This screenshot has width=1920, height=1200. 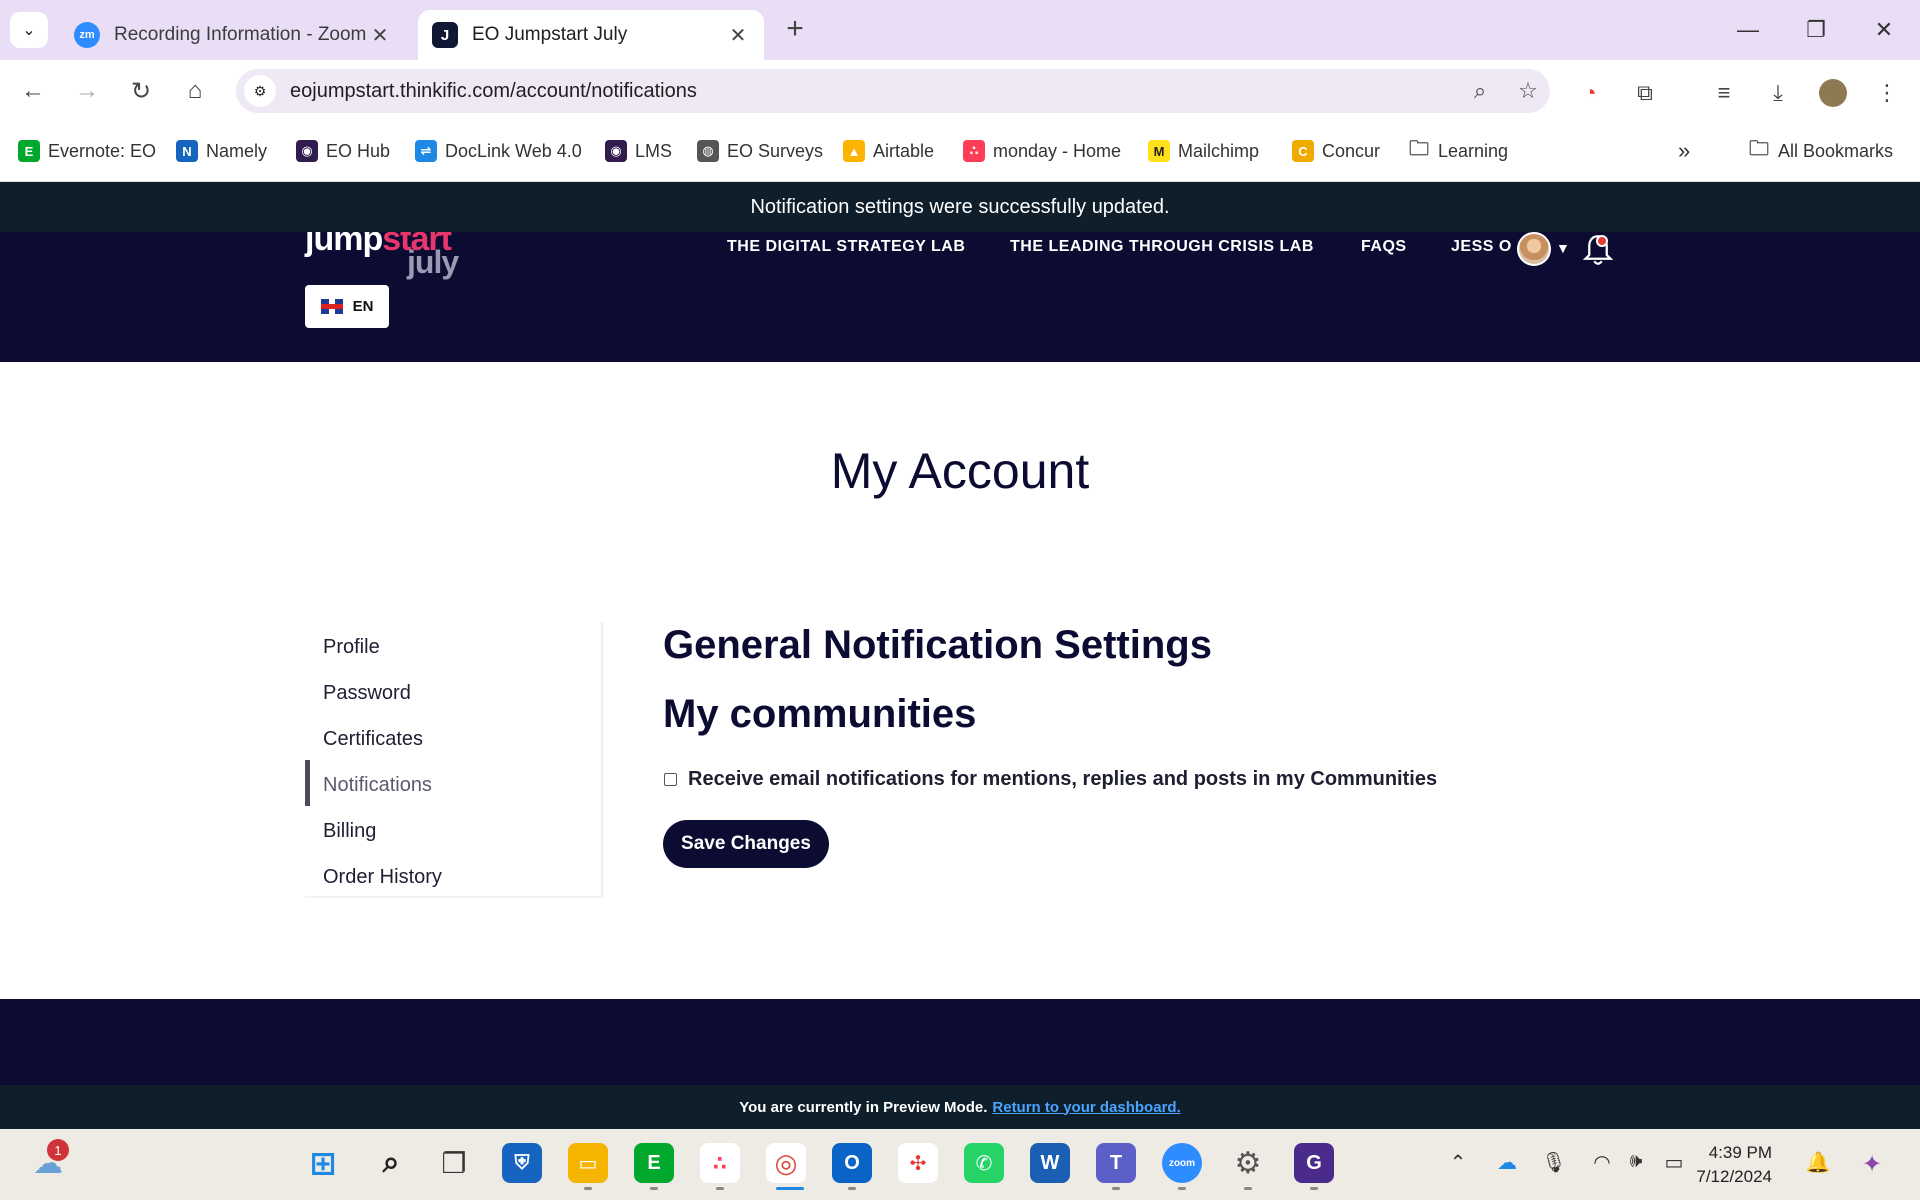 What do you see at coordinates (522, 1163) in the screenshot?
I see `defender-icon: ⛨` at bounding box center [522, 1163].